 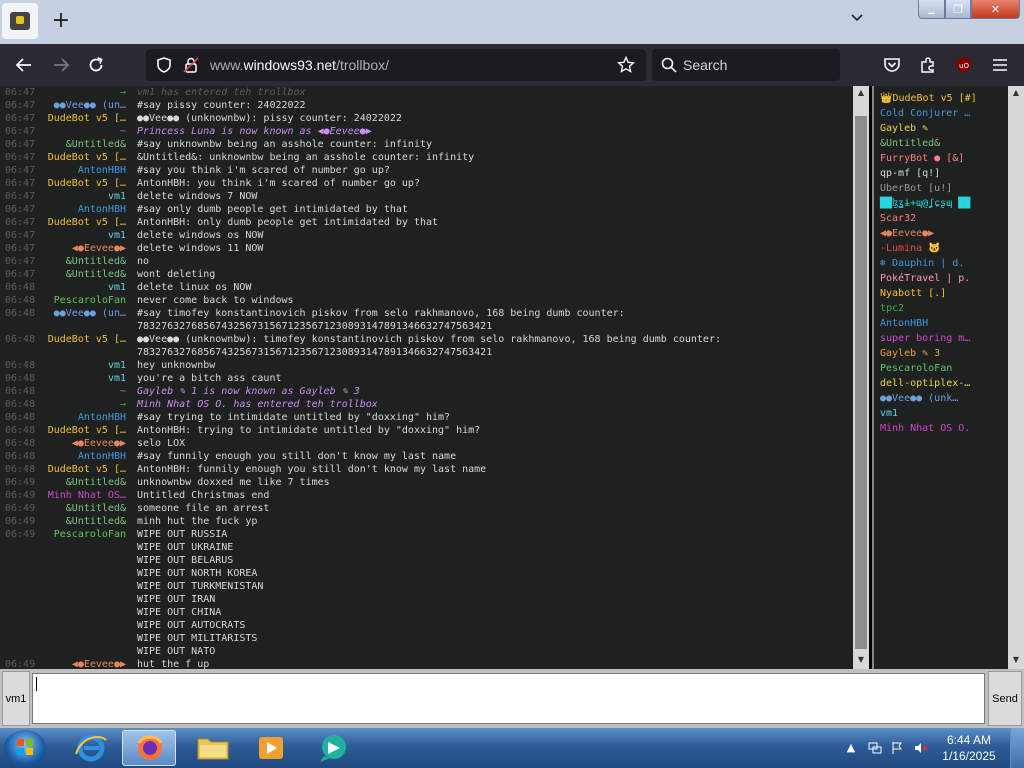 What do you see at coordinates (969, 740) in the screenshot?
I see `clock-time: 6:44 AM` at bounding box center [969, 740].